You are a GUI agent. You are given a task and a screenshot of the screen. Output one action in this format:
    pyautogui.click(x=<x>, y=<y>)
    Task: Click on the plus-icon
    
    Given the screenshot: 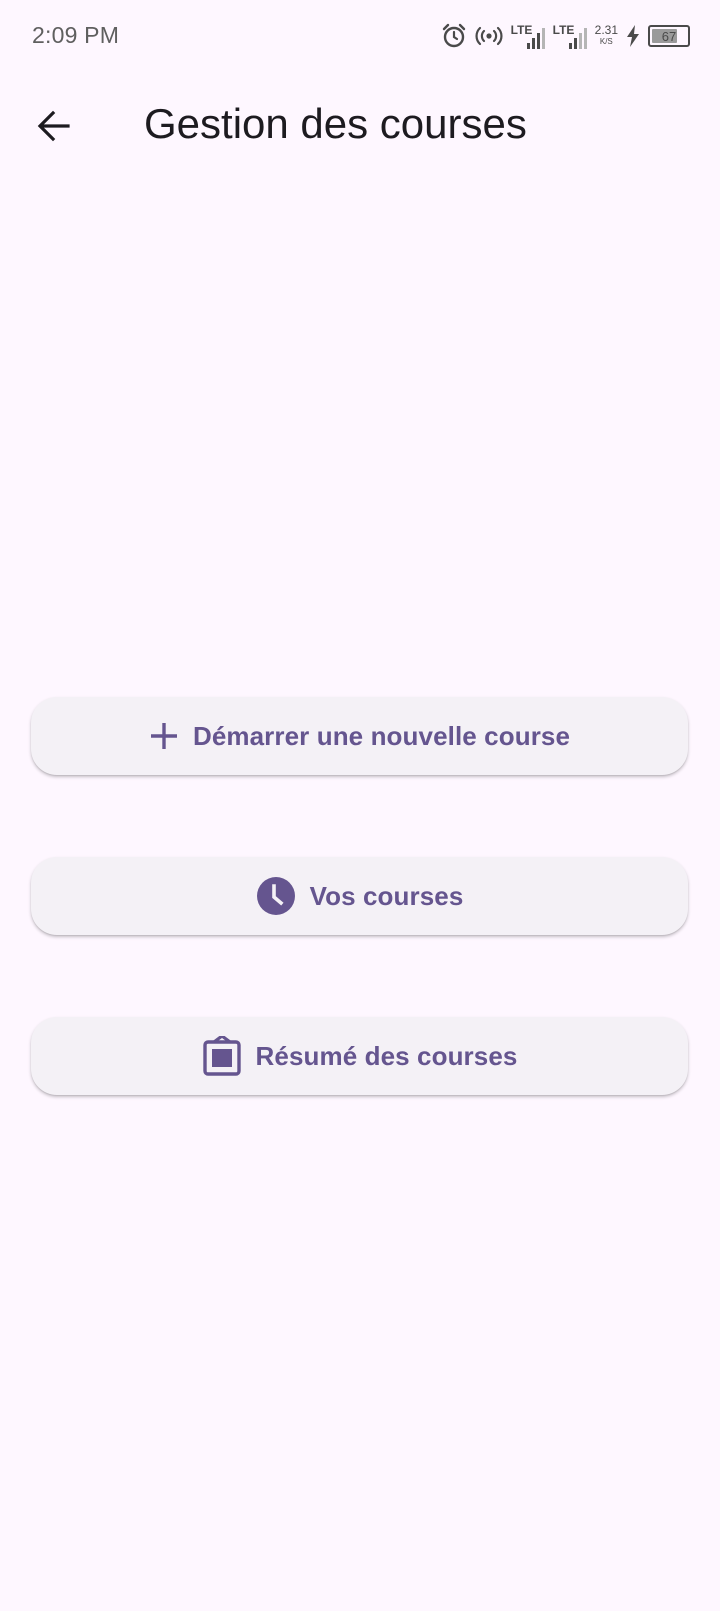 What is the action you would take?
    pyautogui.click(x=164, y=736)
    